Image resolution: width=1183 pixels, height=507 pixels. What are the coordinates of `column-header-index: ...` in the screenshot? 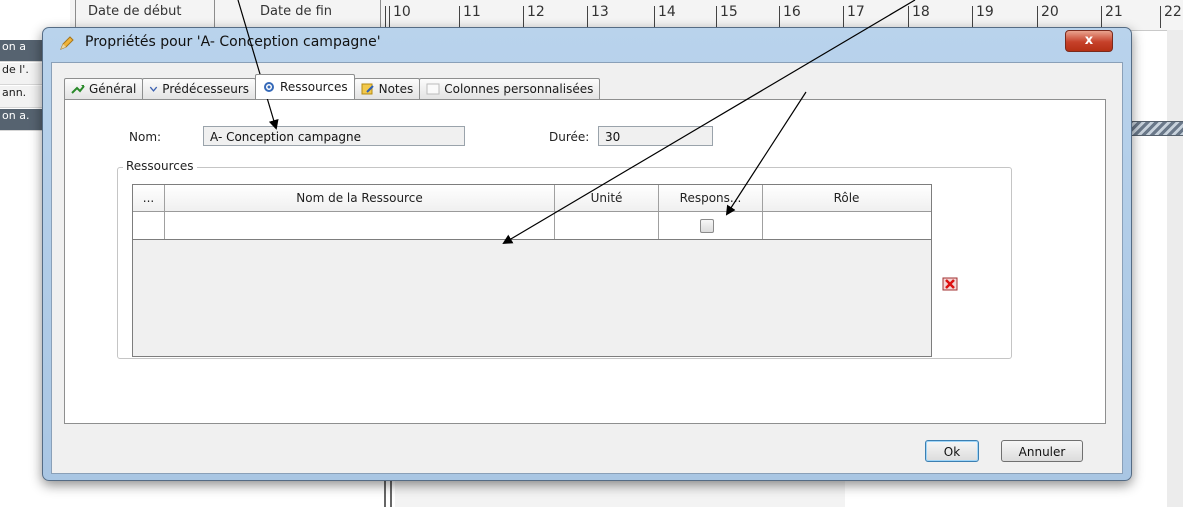 It's located at (149, 198).